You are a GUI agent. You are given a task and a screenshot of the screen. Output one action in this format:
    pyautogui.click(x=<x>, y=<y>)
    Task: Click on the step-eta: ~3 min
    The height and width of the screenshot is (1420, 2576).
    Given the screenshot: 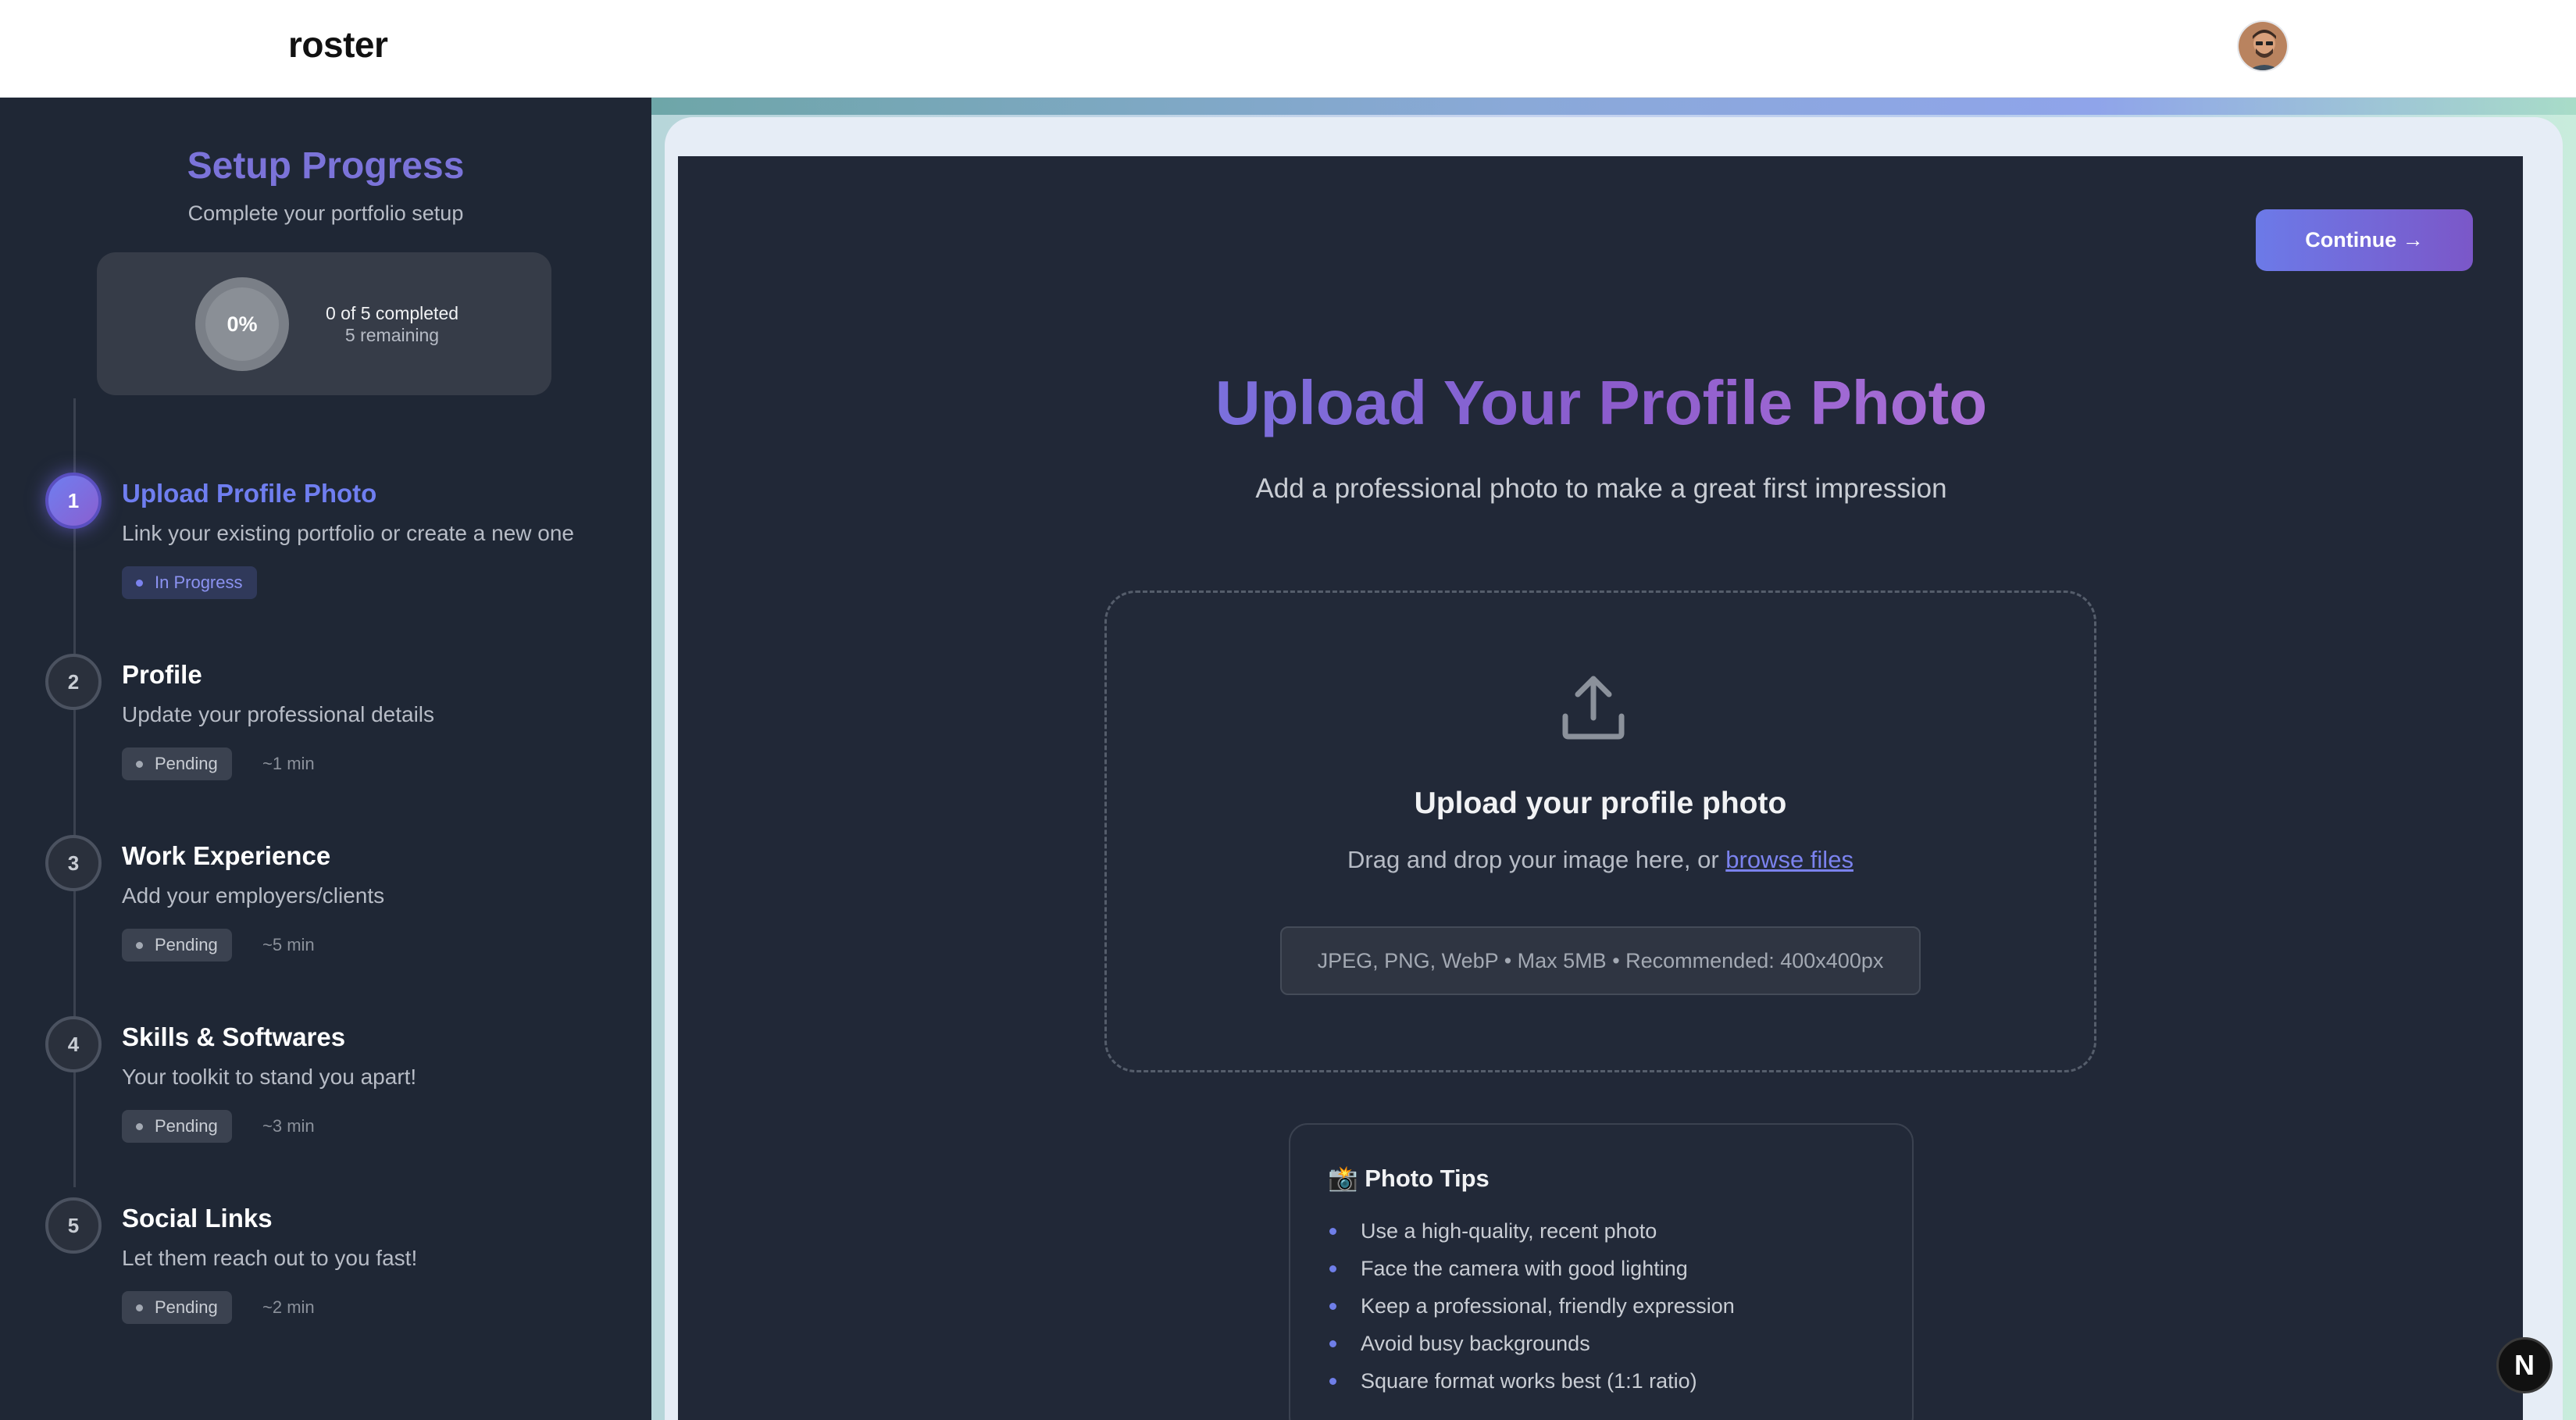 What is the action you would take?
    pyautogui.click(x=288, y=1126)
    